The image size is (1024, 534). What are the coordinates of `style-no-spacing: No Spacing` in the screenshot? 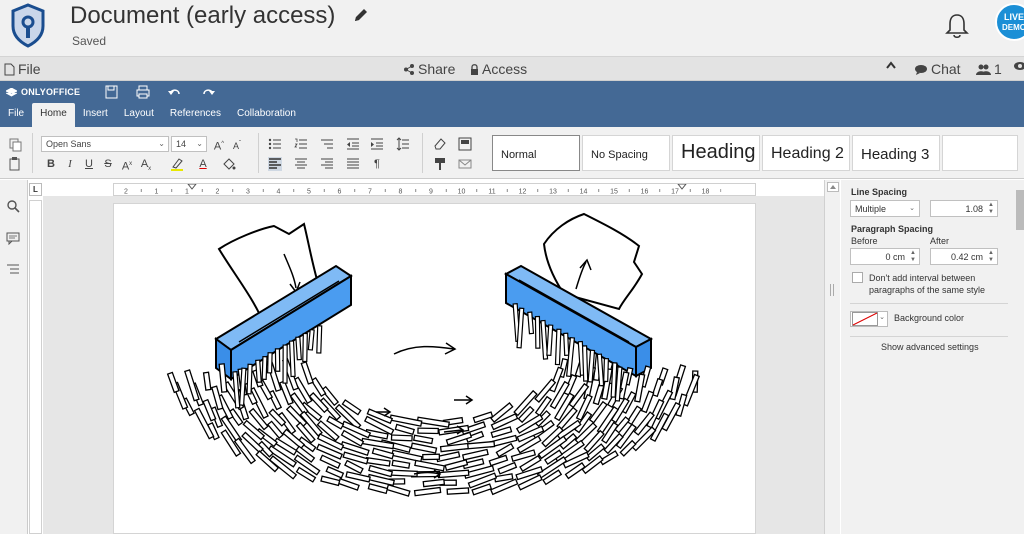 It's located at (626, 153).